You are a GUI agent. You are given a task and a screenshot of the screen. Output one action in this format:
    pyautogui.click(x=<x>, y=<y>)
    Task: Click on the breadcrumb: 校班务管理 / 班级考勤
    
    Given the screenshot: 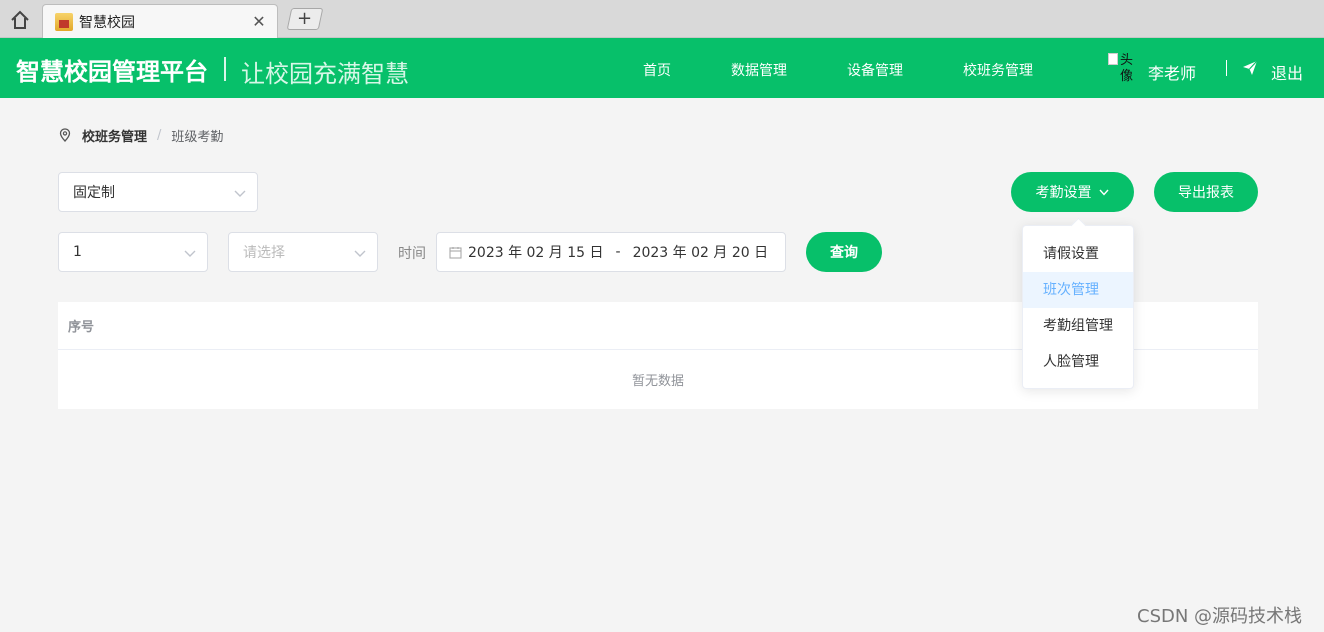 What is the action you would take?
    pyautogui.click(x=141, y=135)
    